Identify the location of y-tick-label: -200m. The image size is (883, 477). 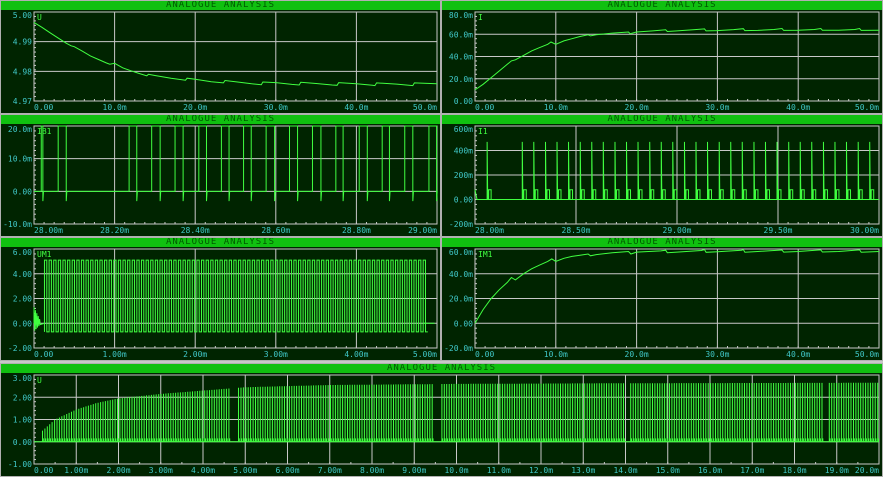
(461, 224).